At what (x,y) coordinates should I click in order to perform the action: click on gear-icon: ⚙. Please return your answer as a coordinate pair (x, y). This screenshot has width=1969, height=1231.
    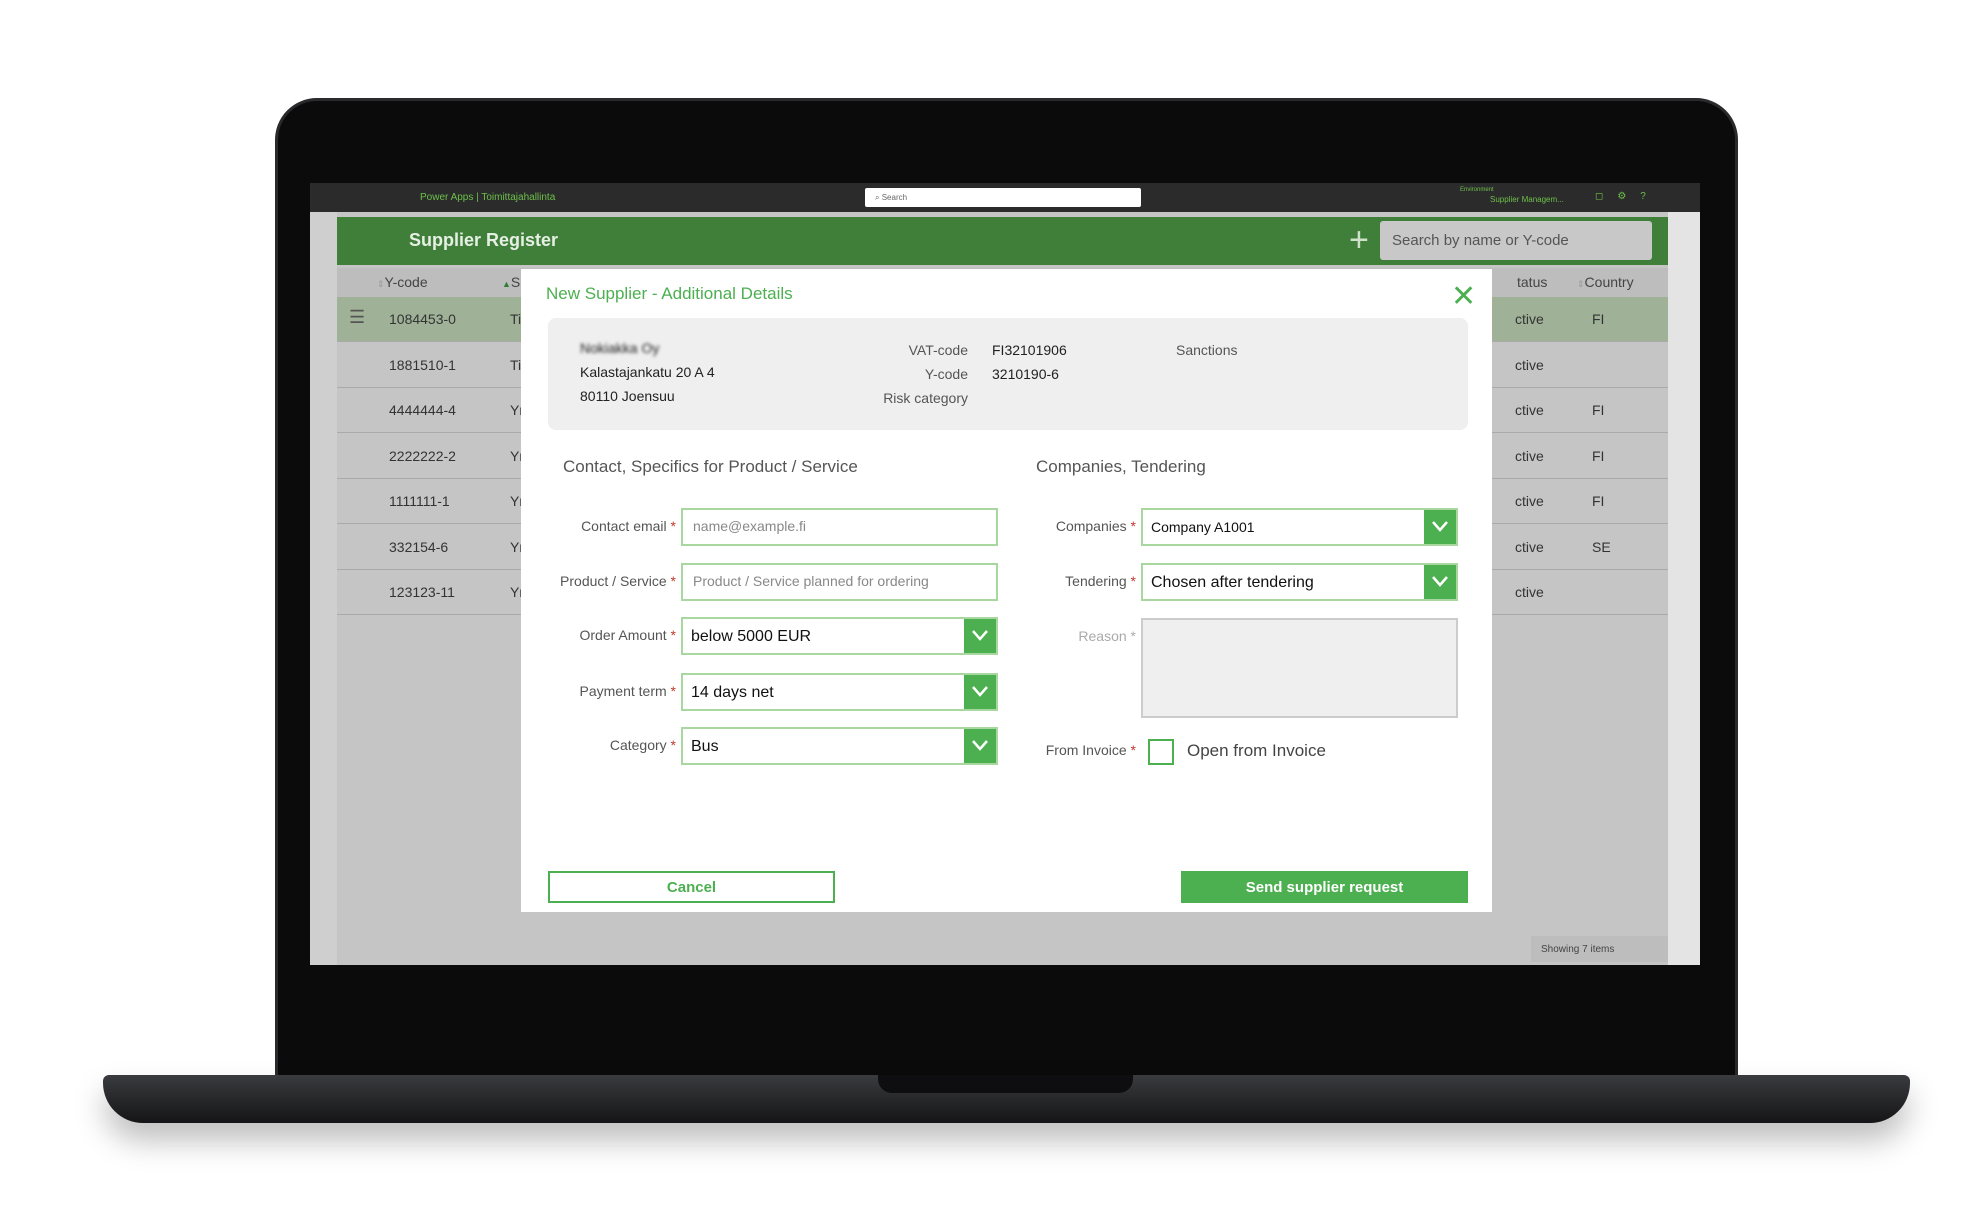
    Looking at the image, I should click on (1628, 196).